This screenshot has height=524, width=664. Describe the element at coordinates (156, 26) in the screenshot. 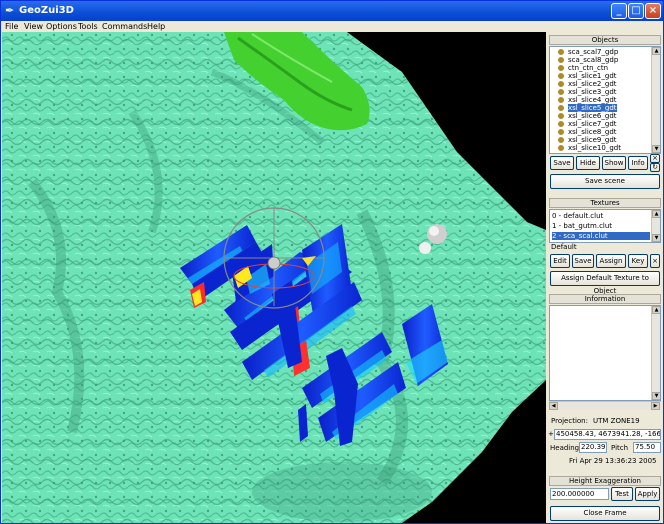

I see `menu-help: Help` at that location.